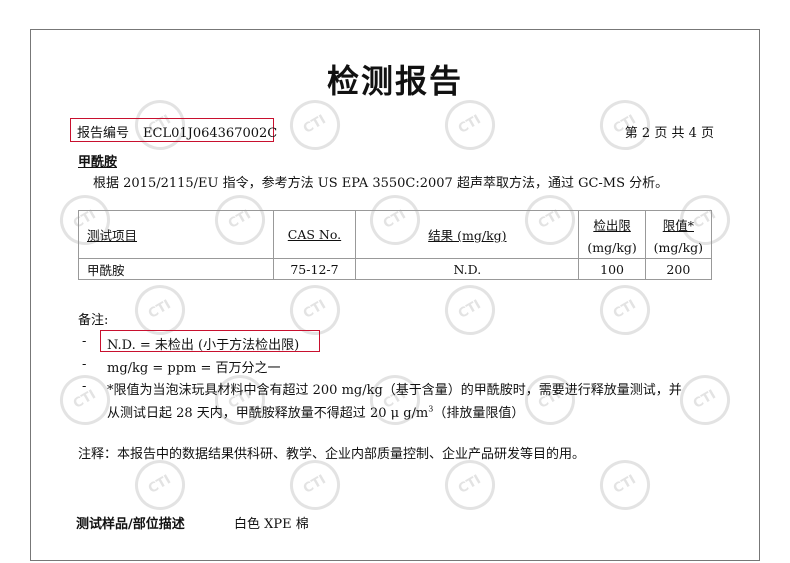 This screenshot has height=563, width=790. Describe the element at coordinates (176, 234) in the screenshot. I see `header-item: 测试项目` at that location.